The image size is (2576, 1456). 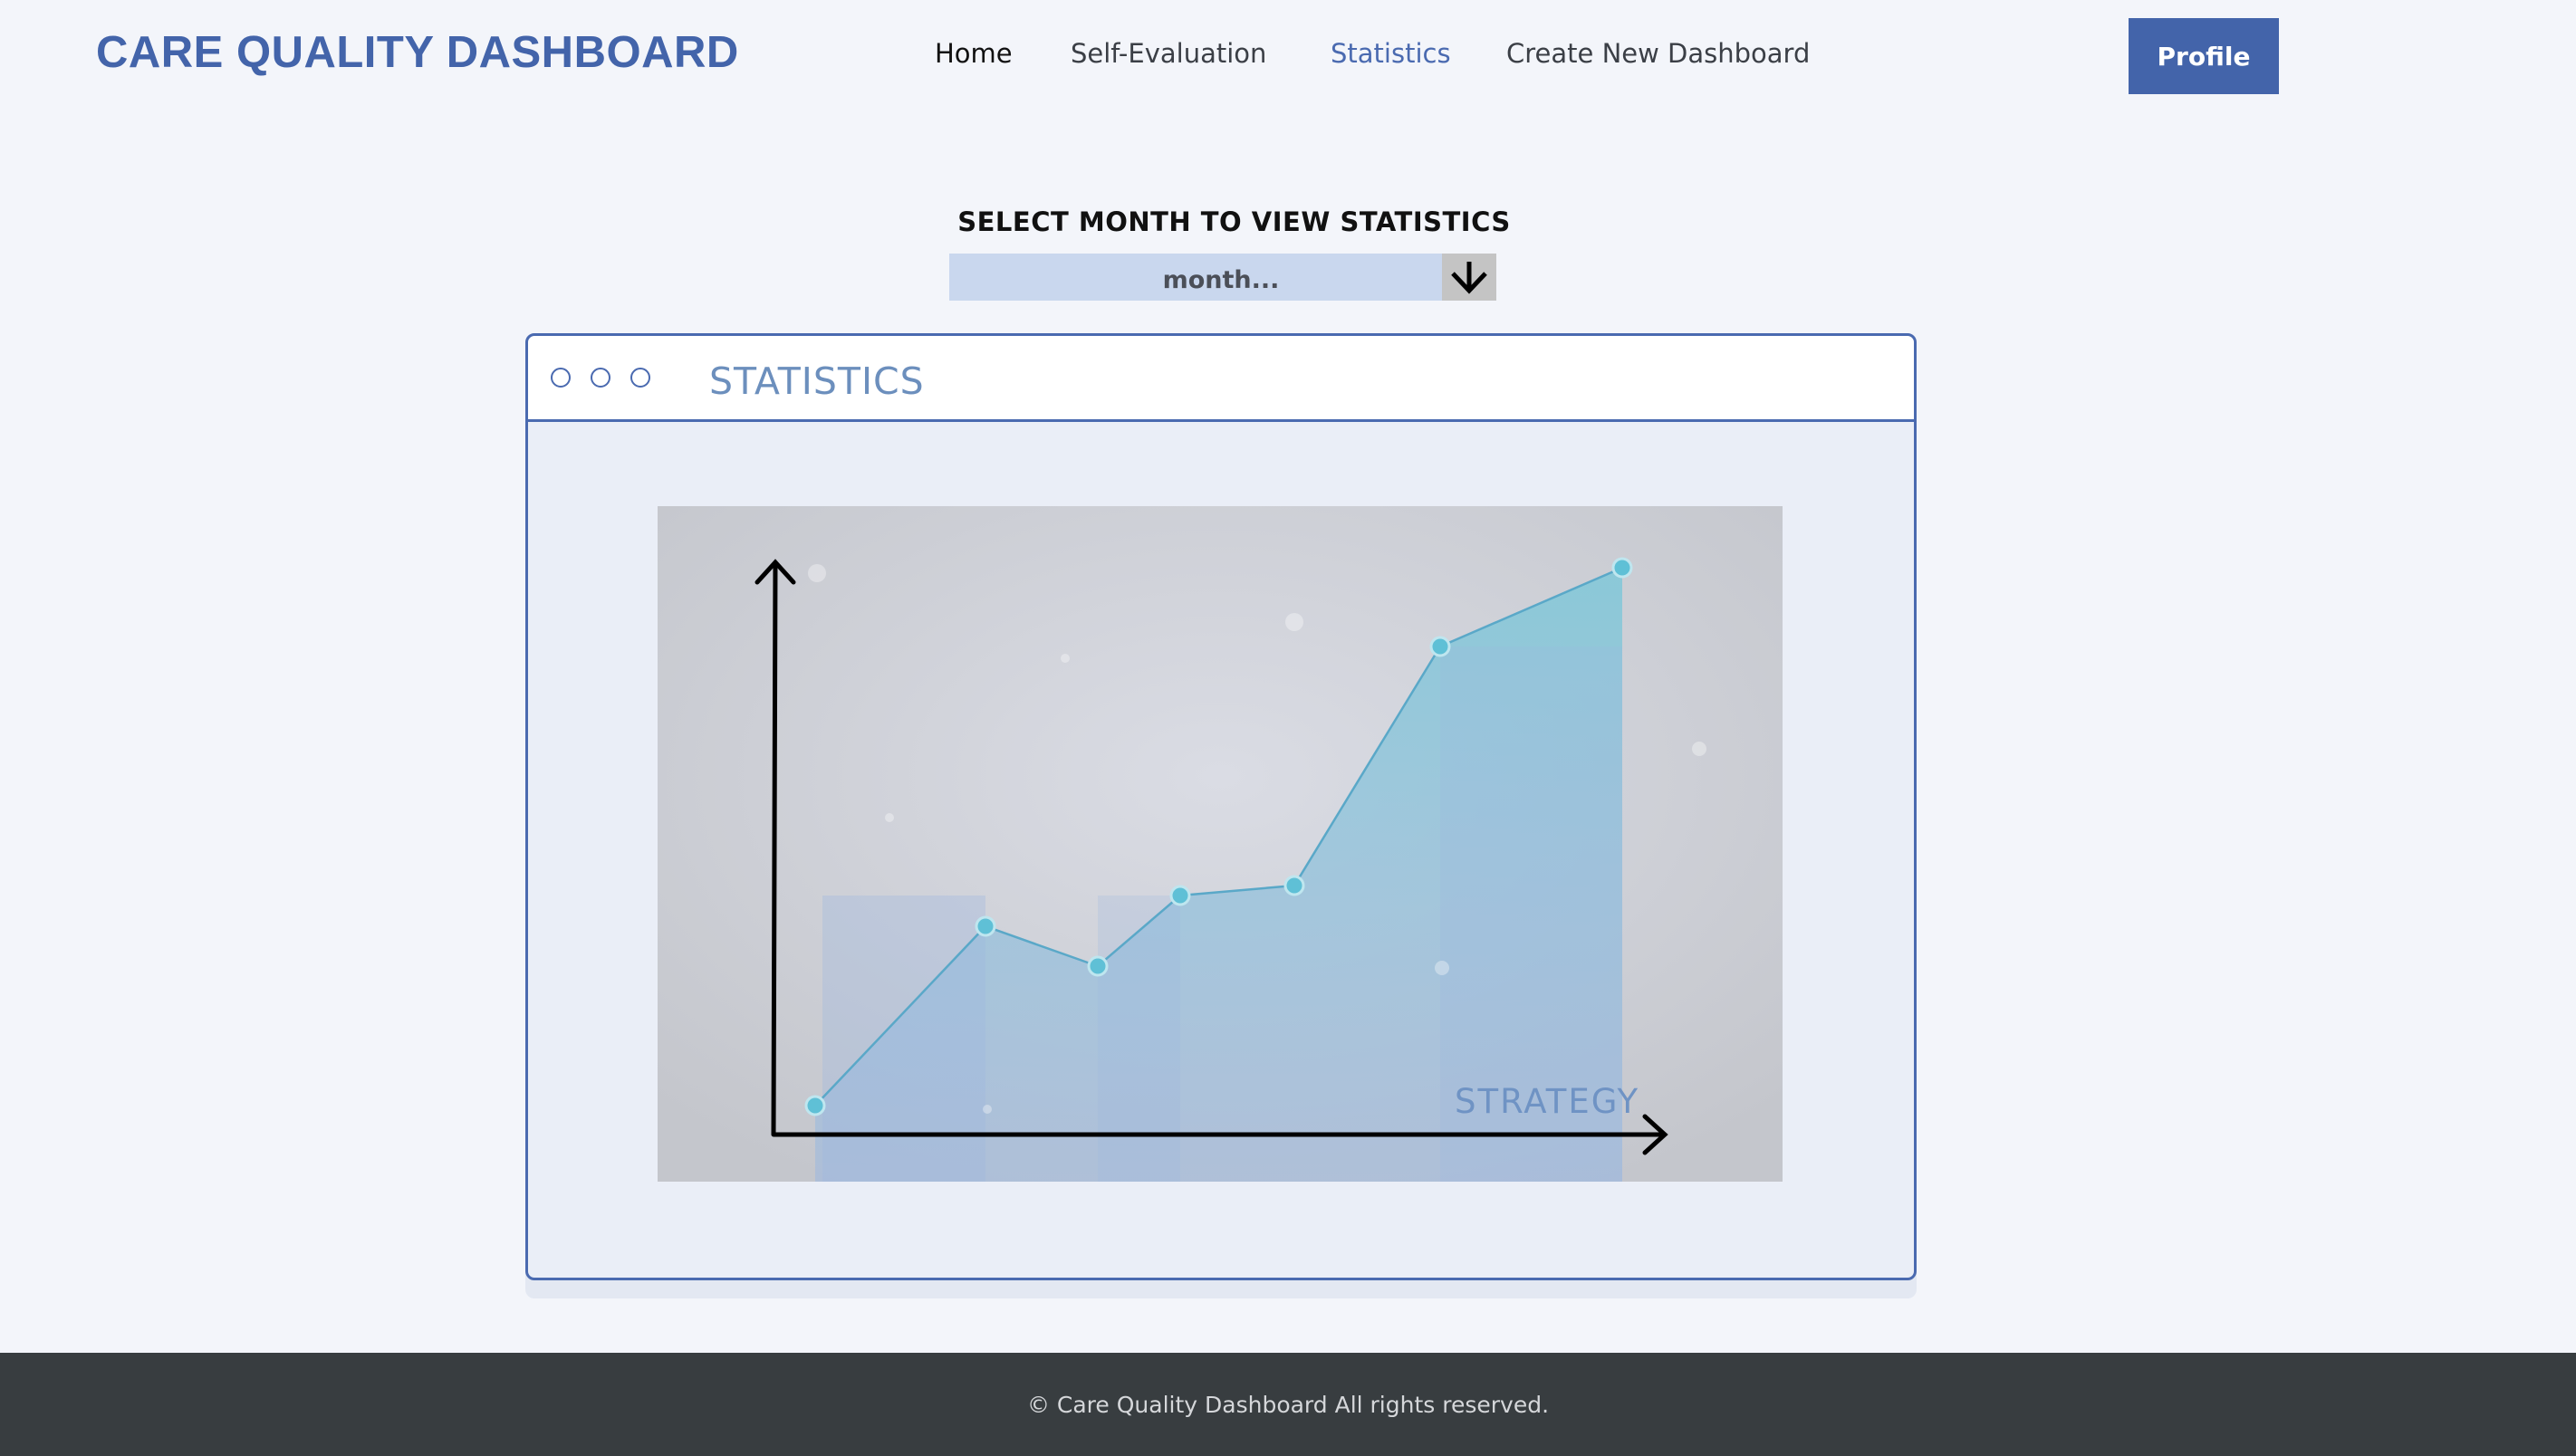 What do you see at coordinates (417, 52) in the screenshot?
I see `brand-title: CARE QUALITY DASHBOARD` at bounding box center [417, 52].